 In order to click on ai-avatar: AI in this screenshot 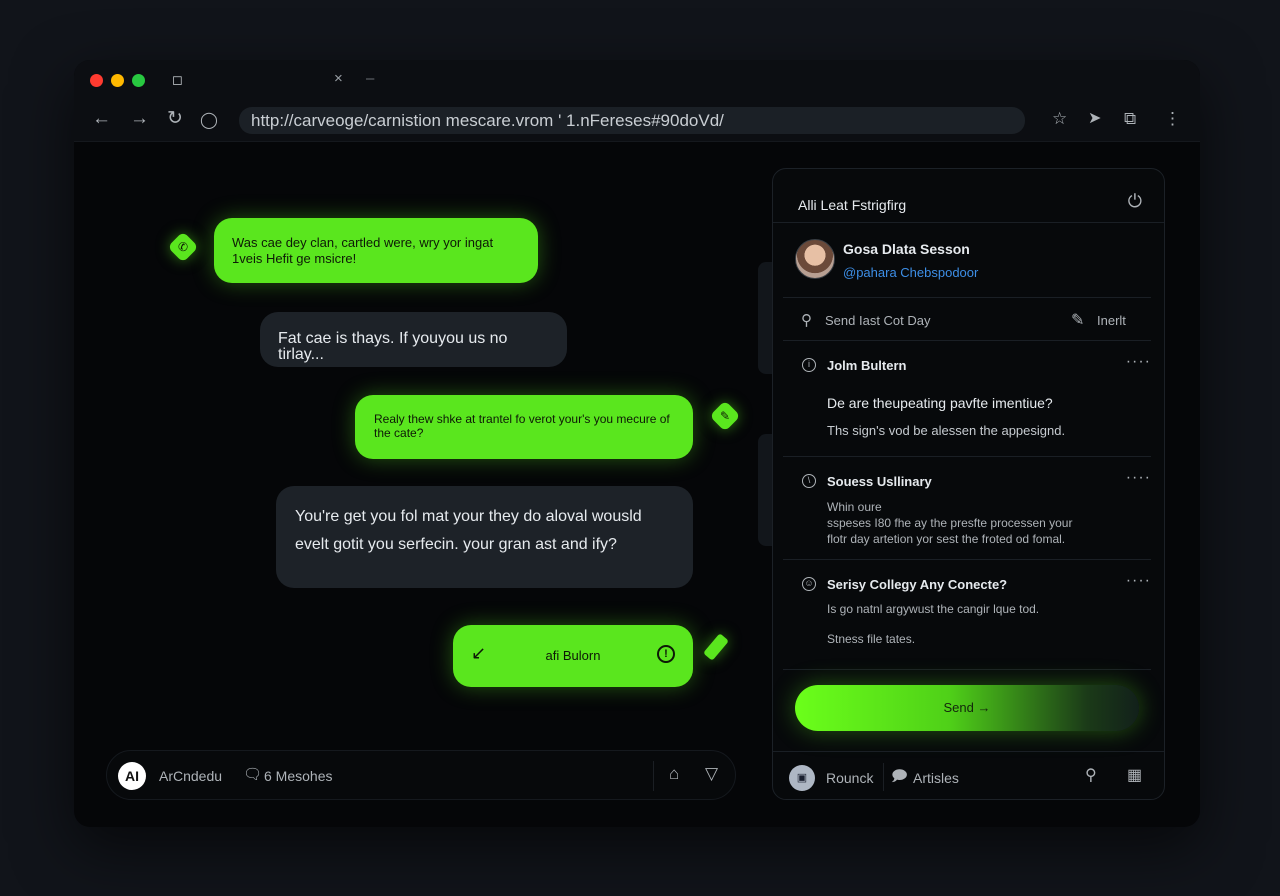, I will do `click(132, 776)`.